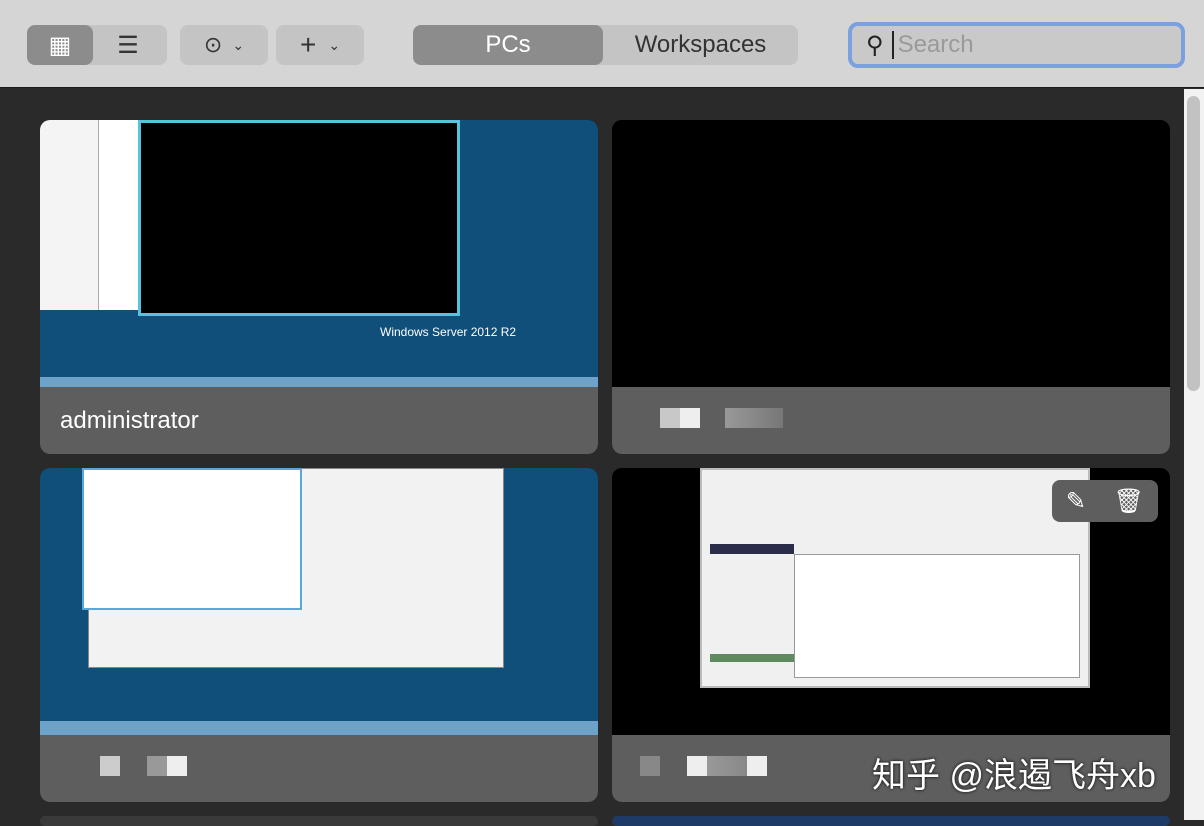  I want to click on pc-thumbnail: Windows Server 2012 R2, so click(319, 253).